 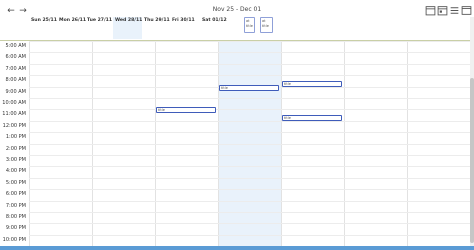 I want to click on time-label: 9:00 AM, so click(x=15, y=91).